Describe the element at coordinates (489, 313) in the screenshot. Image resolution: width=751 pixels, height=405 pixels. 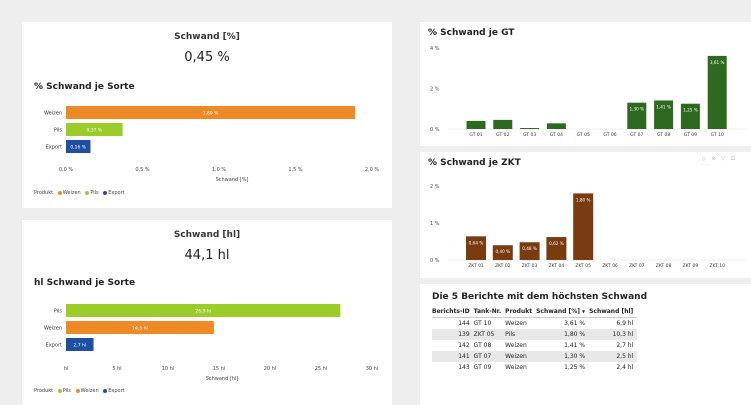
I see `col-tank-nr: Tank-Nr.` at that location.